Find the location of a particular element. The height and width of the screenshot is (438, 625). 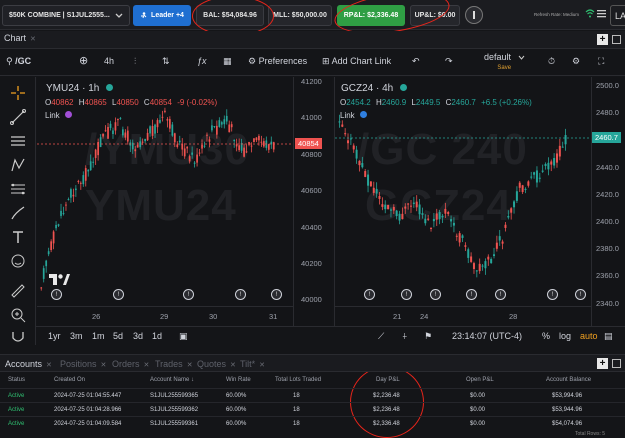

tab-chart: Chart ✕ is located at coordinates (20, 38).